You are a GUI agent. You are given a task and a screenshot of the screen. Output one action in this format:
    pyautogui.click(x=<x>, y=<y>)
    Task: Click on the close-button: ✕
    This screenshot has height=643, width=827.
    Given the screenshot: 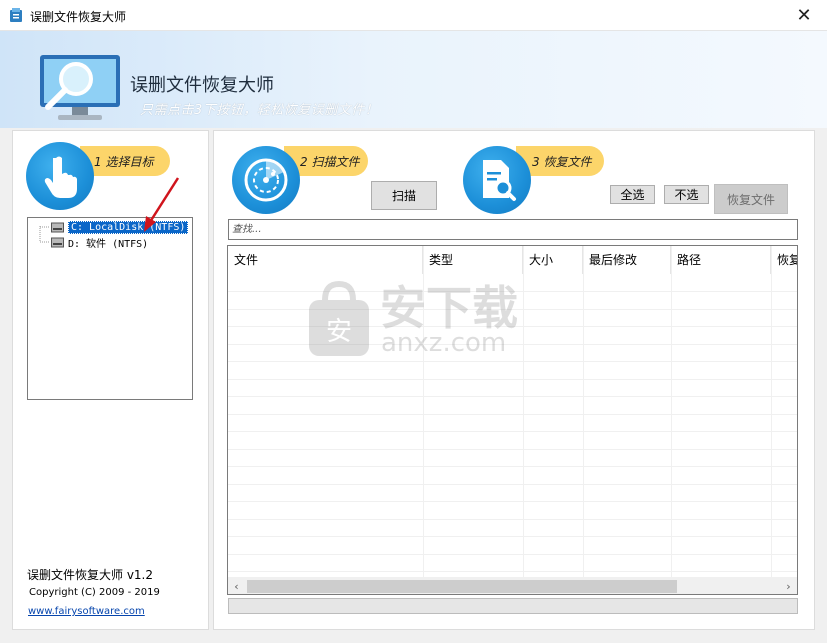 What is the action you would take?
    pyautogui.click(x=804, y=15)
    